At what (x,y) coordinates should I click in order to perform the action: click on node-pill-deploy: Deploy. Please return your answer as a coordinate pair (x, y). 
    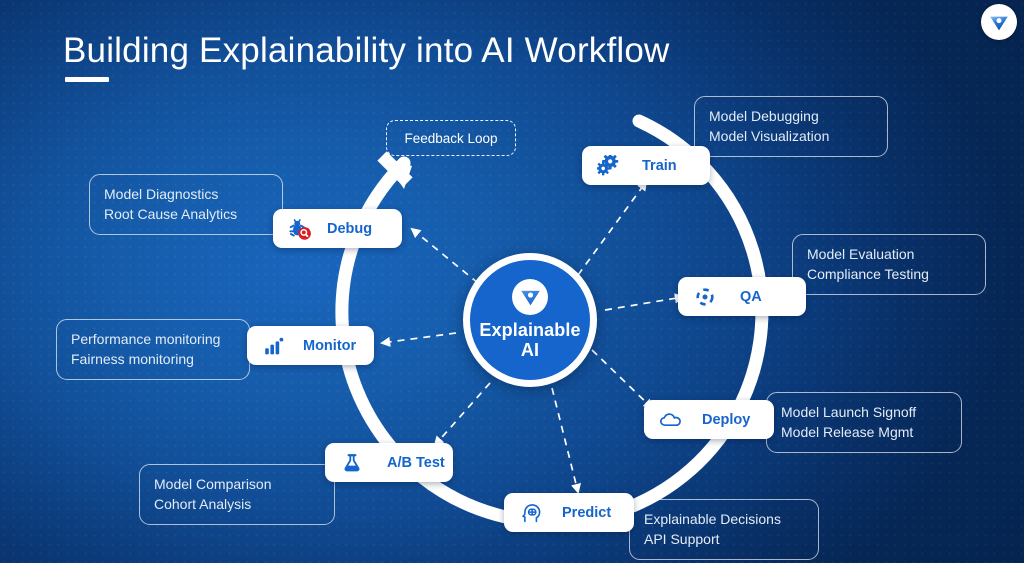
    Looking at the image, I should click on (709, 419).